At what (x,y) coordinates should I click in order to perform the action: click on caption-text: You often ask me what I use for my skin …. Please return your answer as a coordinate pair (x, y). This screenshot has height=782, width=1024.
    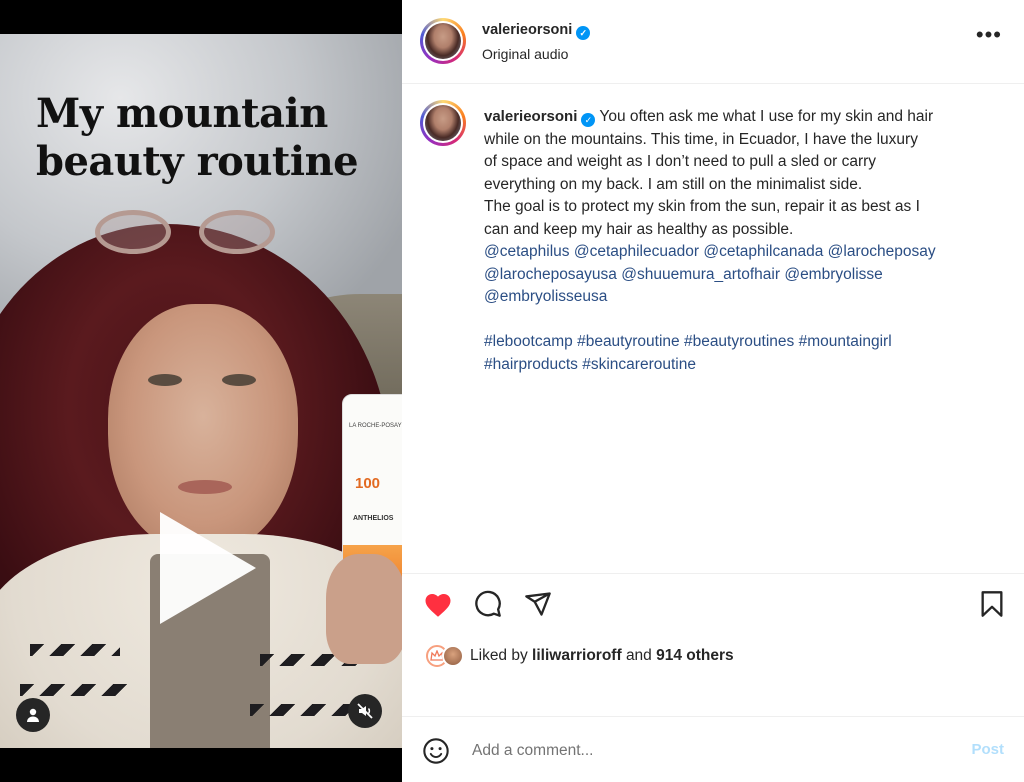
    Looking at the image, I should click on (766, 116).